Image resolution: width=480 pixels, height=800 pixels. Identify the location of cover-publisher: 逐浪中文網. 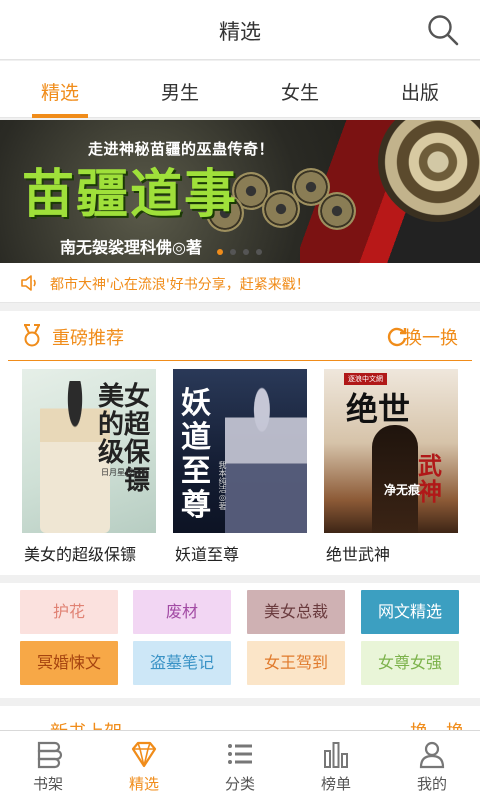
(365, 379).